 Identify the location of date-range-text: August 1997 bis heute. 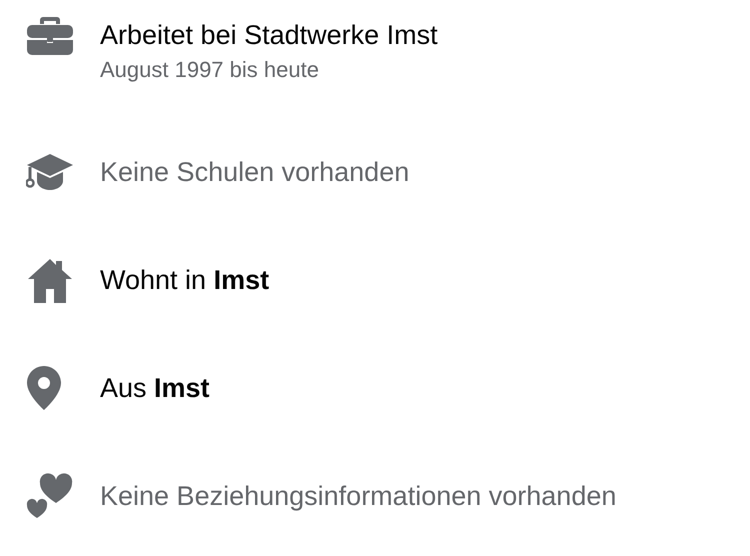
(210, 70).